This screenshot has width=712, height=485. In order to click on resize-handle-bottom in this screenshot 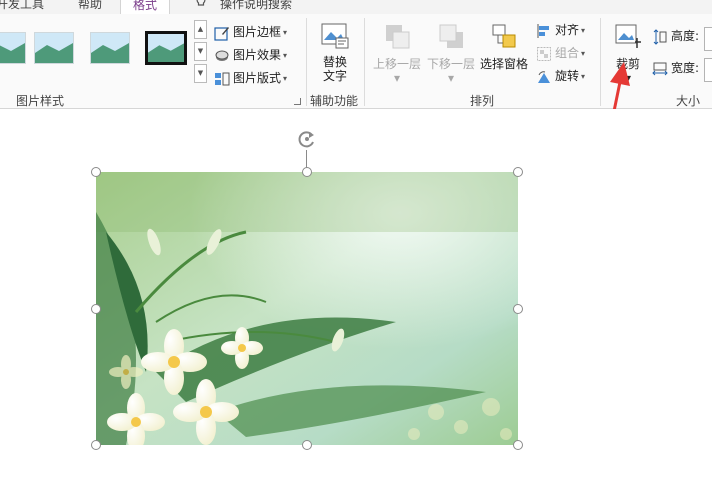, I will do `click(307, 445)`.